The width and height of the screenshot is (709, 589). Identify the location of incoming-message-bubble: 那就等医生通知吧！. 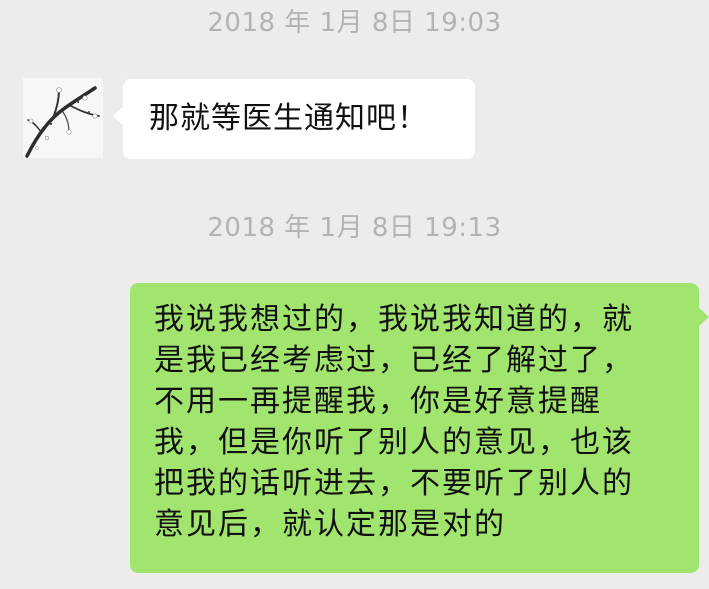
(294, 119).